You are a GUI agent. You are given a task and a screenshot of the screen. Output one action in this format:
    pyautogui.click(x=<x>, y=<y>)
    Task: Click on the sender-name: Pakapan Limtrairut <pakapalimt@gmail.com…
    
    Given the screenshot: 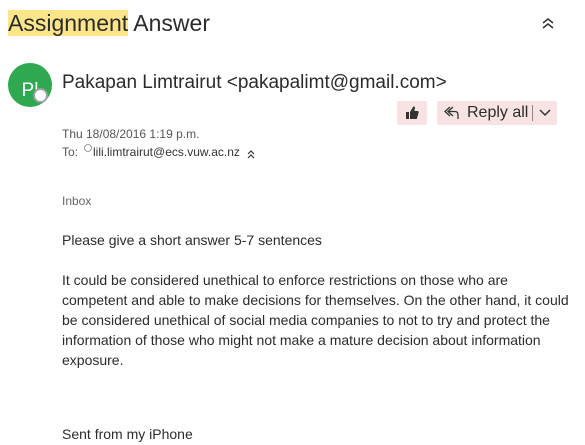 What is the action you would take?
    pyautogui.click(x=254, y=83)
    